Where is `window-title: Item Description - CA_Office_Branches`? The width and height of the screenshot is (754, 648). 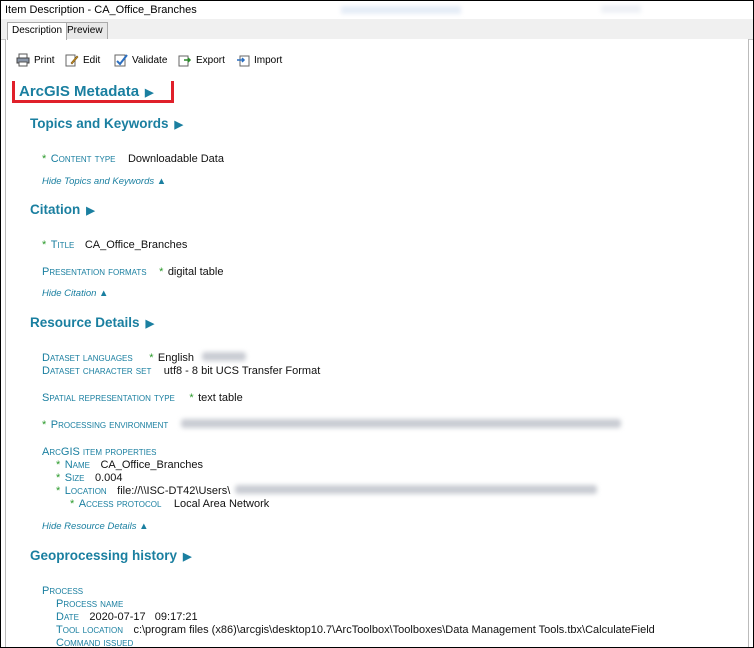 window-title: Item Description - CA_Office_Branches is located at coordinates (101, 10).